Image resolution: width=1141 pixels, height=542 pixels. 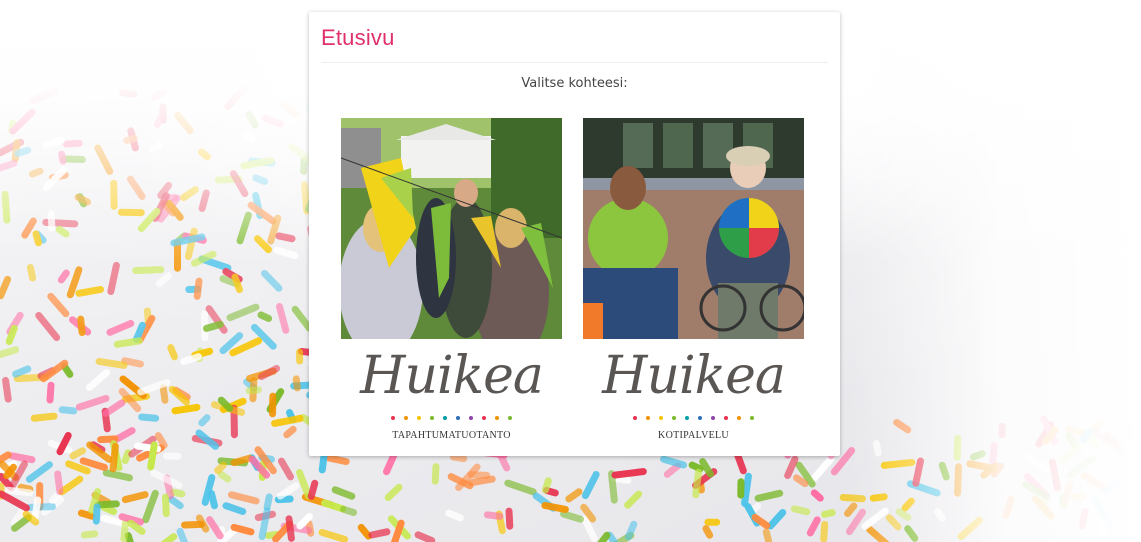 I want to click on destination-prompt: Valitse kohteesi:, so click(x=574, y=83).